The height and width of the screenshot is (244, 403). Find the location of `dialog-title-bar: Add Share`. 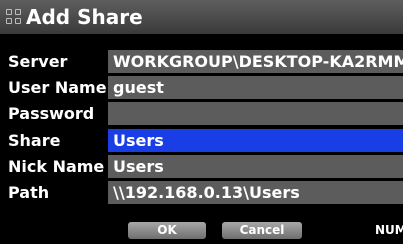

dialog-title-bar: Add Share is located at coordinates (201, 17).